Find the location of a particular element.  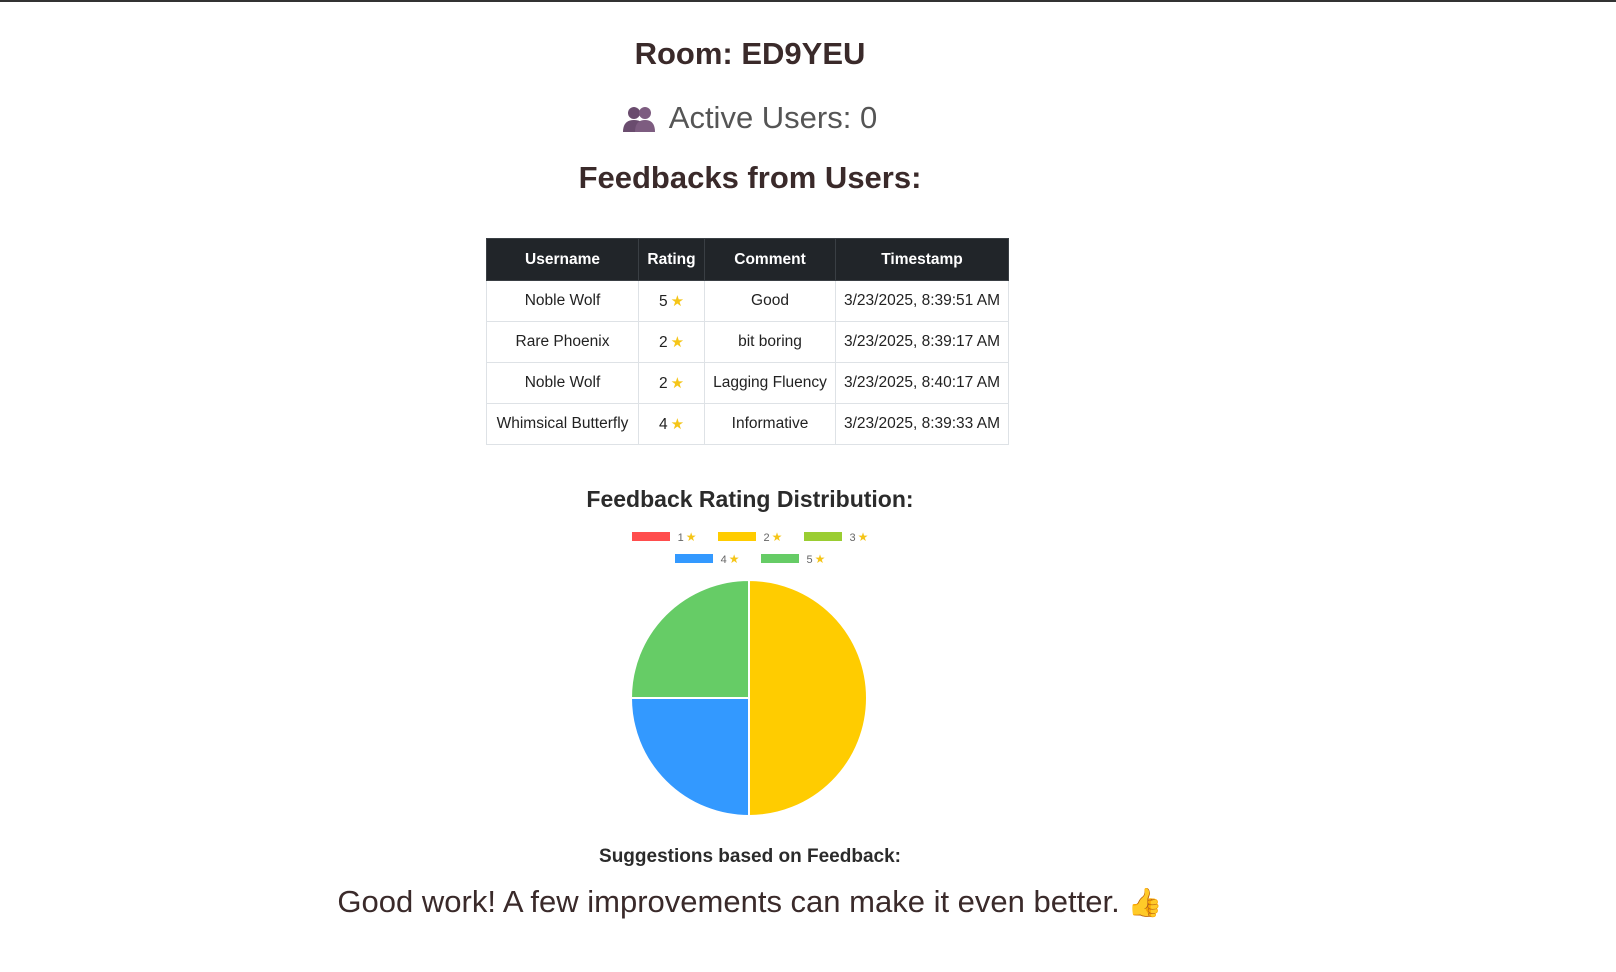

legend-item-5: 5 ★ is located at coordinates (793, 559).